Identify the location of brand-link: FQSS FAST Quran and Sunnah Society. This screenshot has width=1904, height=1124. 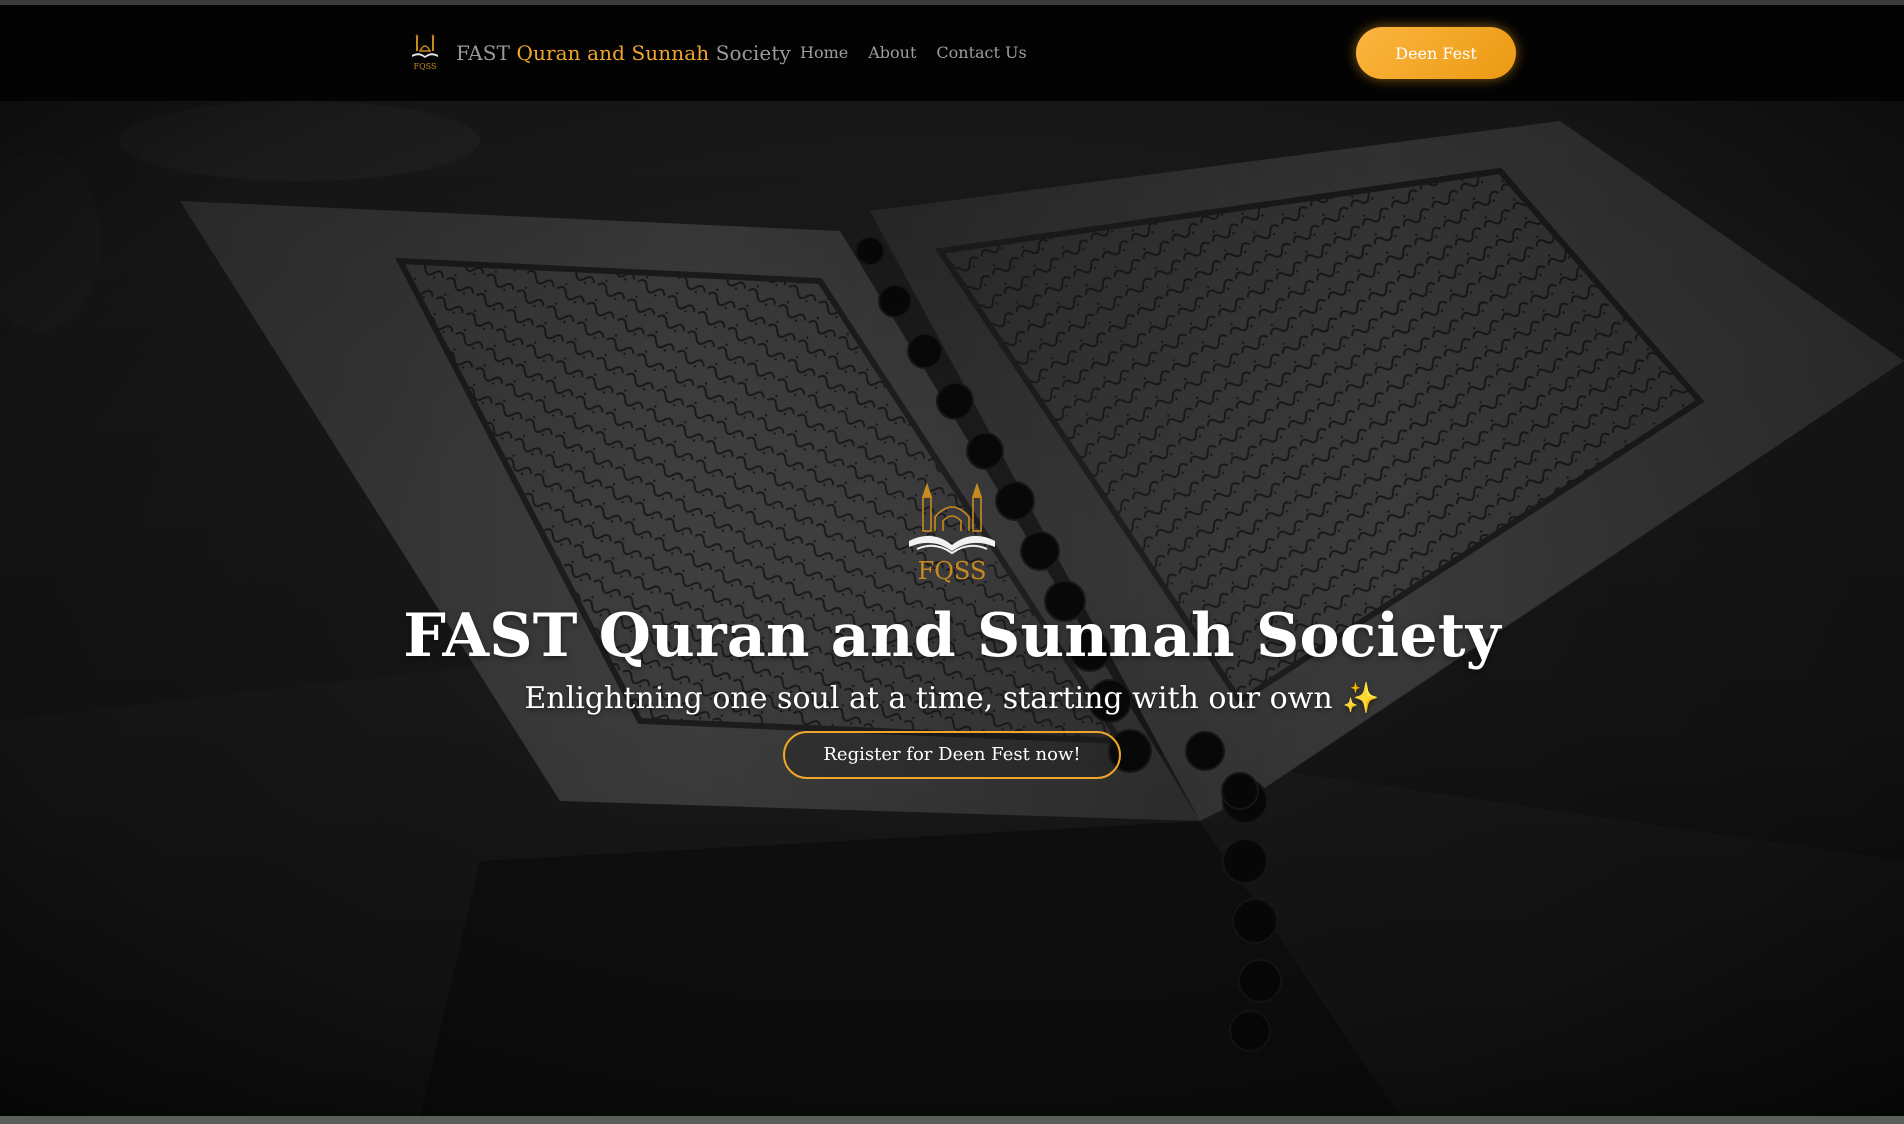
(599, 53).